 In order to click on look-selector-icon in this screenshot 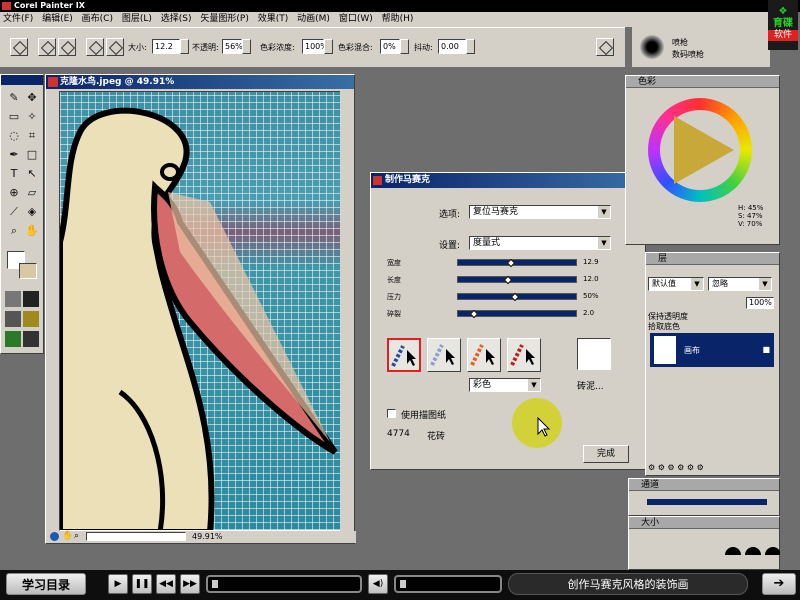, I will do `click(31, 339)`.